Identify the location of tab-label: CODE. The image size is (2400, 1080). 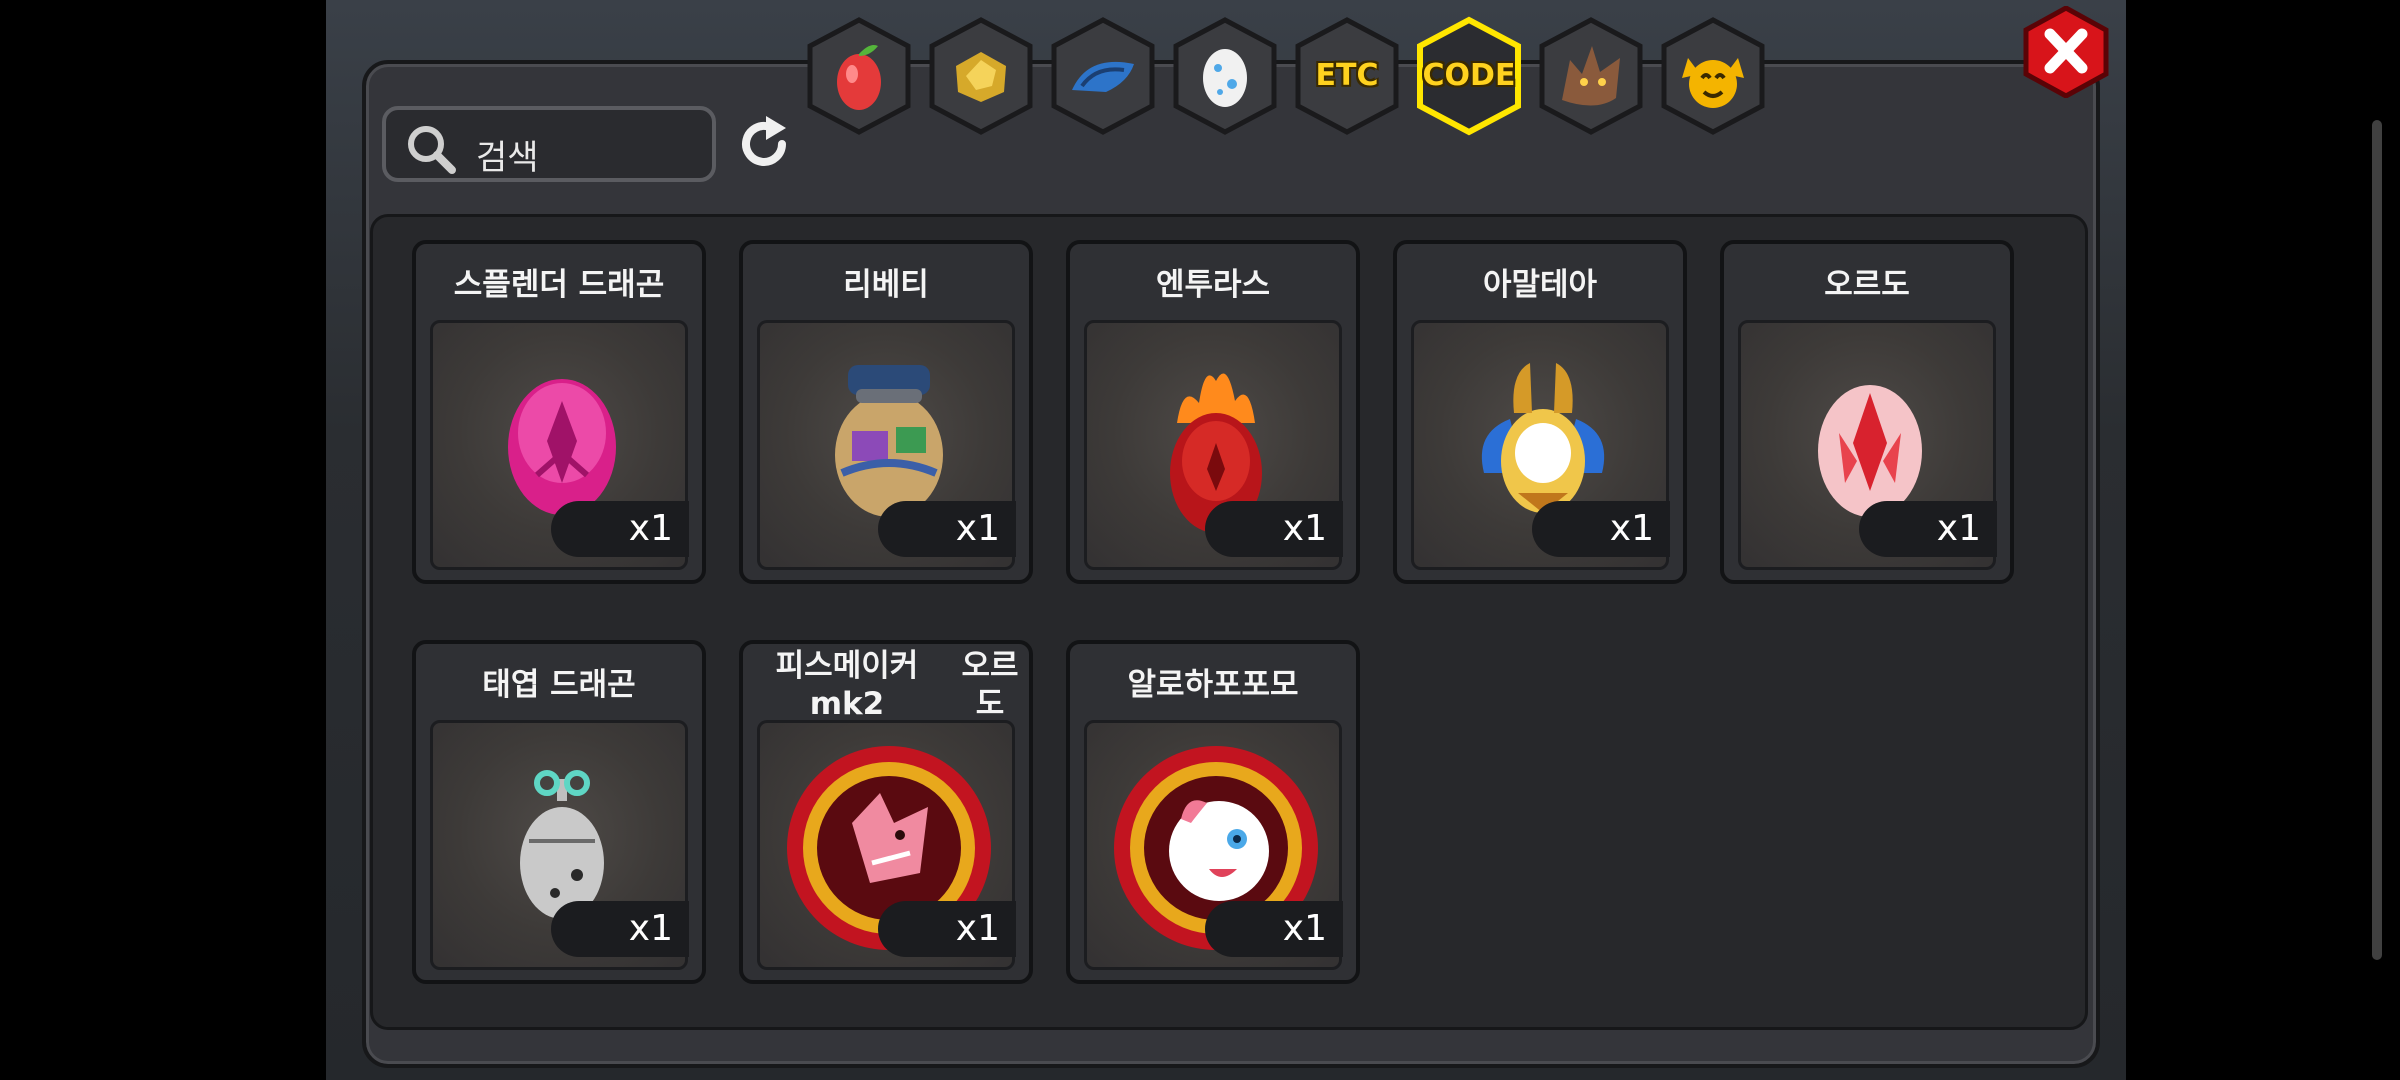
(1469, 75).